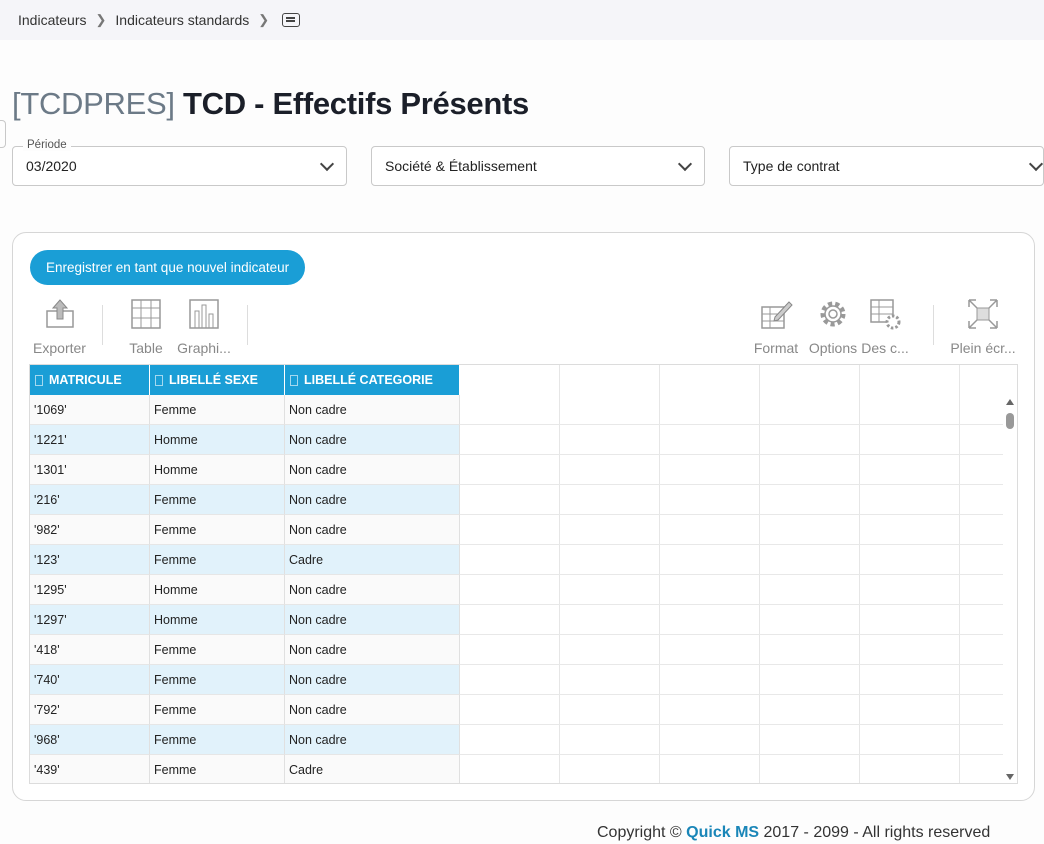 The height and width of the screenshot is (844, 1044). I want to click on table-row: '439' Femme Cadre, so click(245, 769).